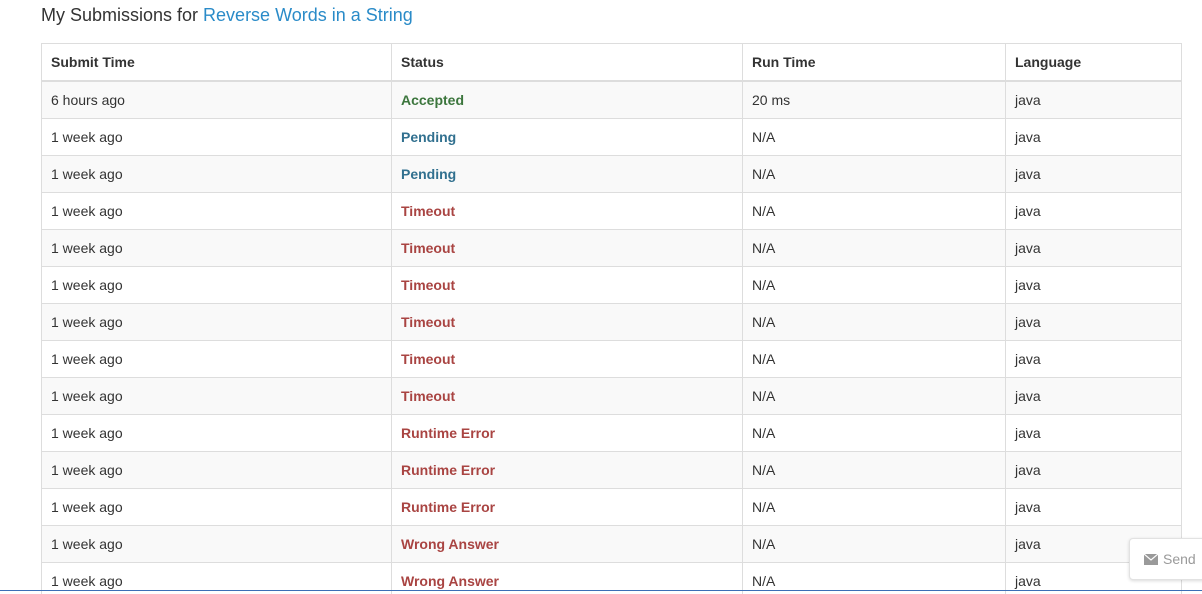 This screenshot has width=1202, height=594. Describe the element at coordinates (1179, 559) in the screenshot. I see `send-button-label: Send` at that location.